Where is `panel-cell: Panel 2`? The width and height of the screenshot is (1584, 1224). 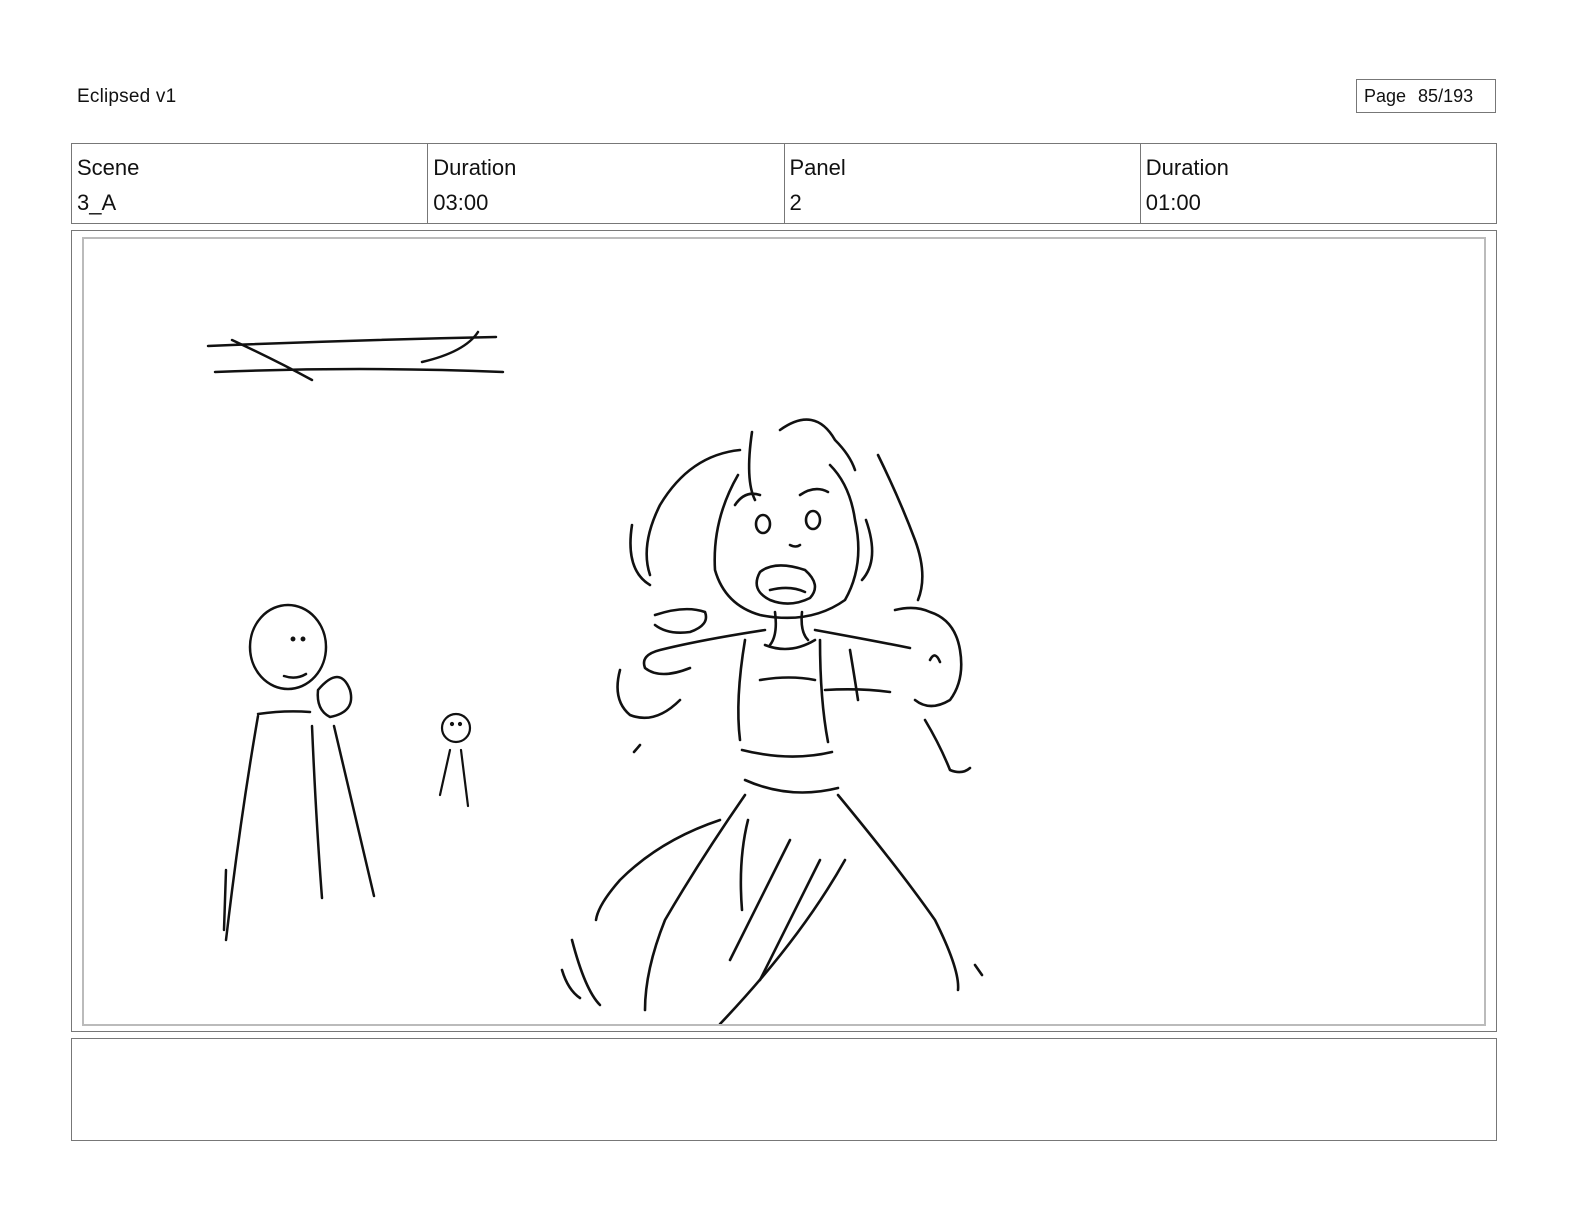 panel-cell: Panel 2 is located at coordinates (963, 183).